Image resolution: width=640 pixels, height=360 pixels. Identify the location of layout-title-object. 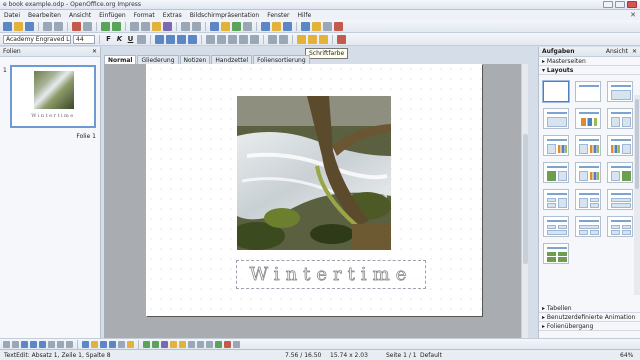
(620, 172).